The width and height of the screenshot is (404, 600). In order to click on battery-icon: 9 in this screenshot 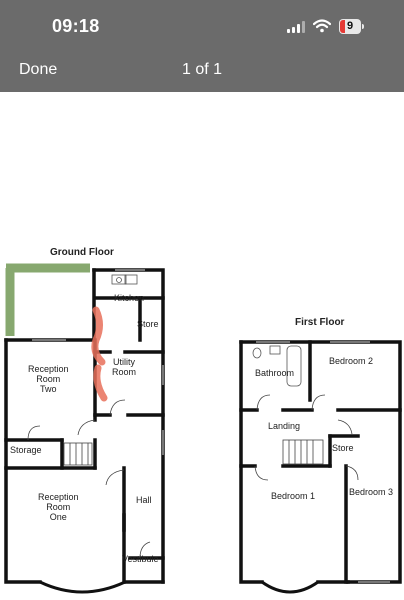, I will do `click(352, 26)`.